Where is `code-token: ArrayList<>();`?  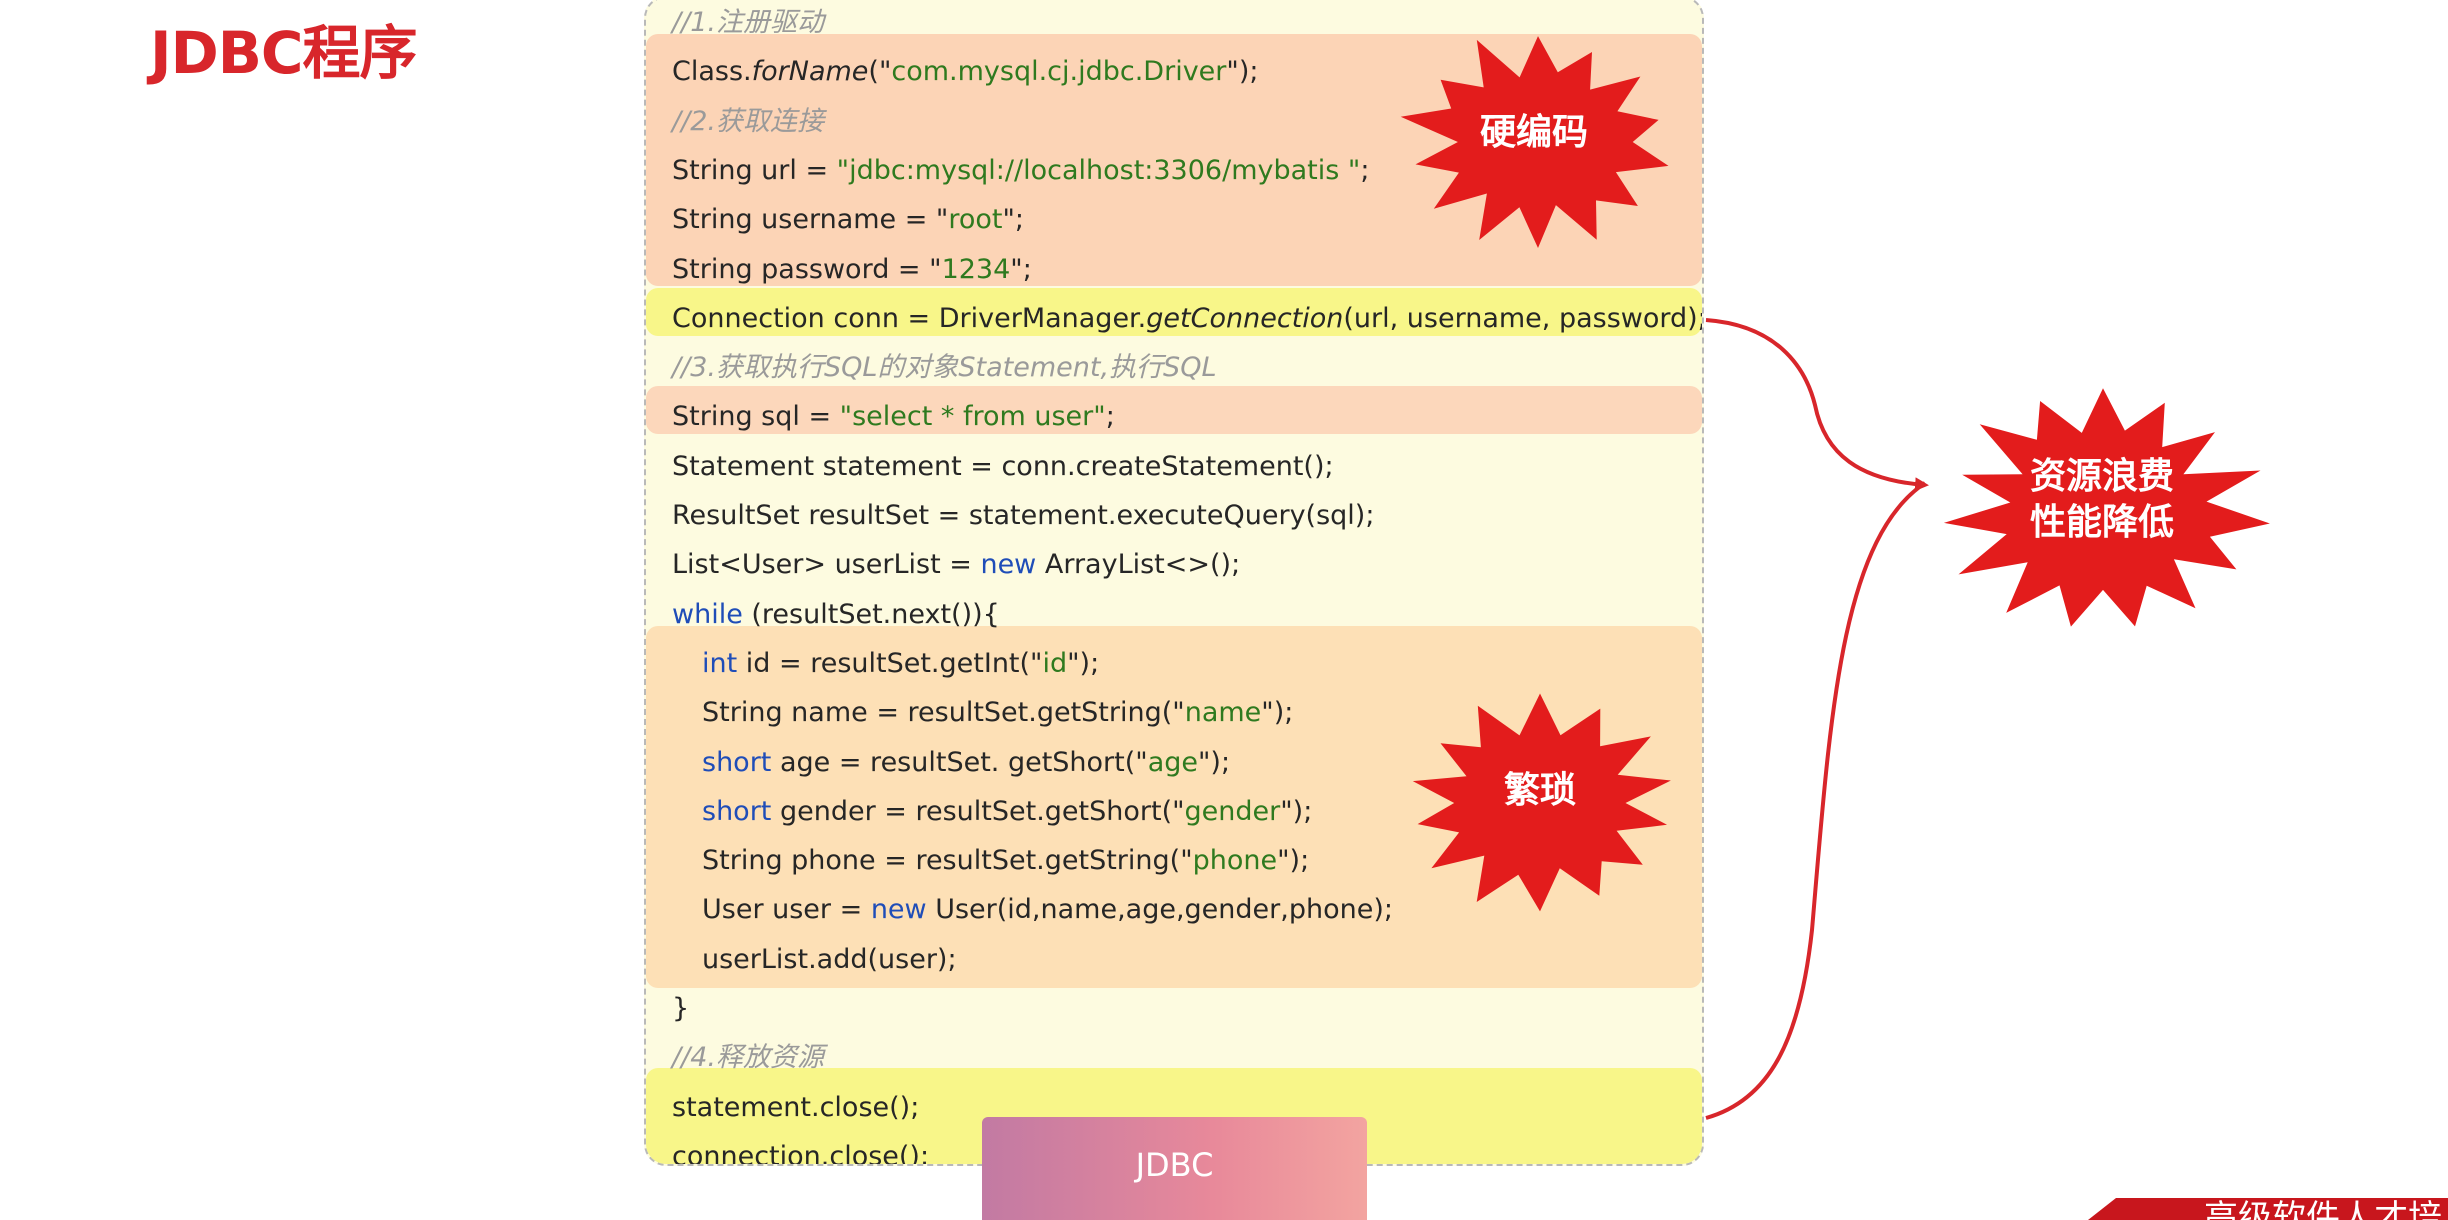 code-token: ArrayList<>(); is located at coordinates (1138, 565).